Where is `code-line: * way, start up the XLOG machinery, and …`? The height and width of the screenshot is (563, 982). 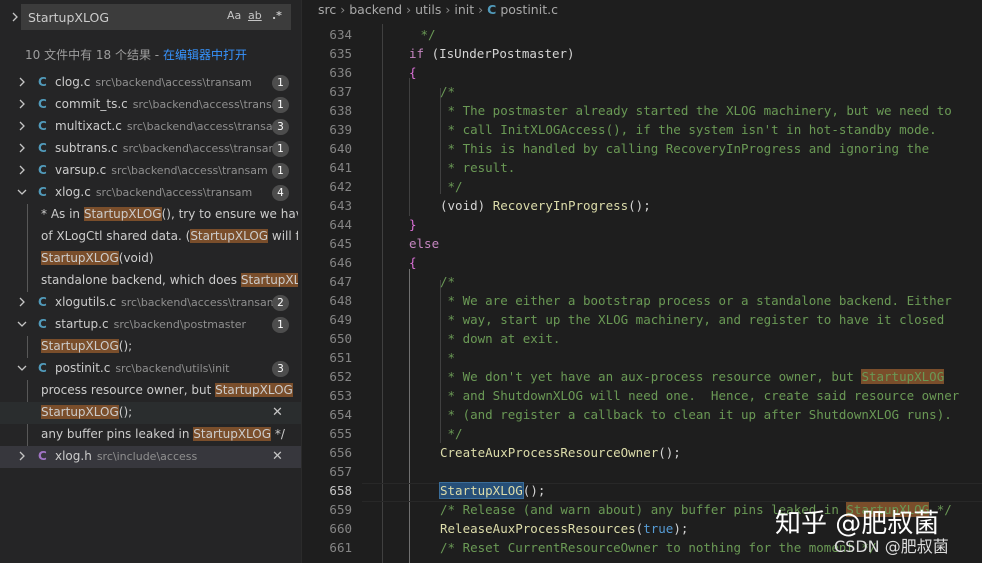
code-line: * way, start up the XLOG machinery, and … is located at coordinates (692, 319).